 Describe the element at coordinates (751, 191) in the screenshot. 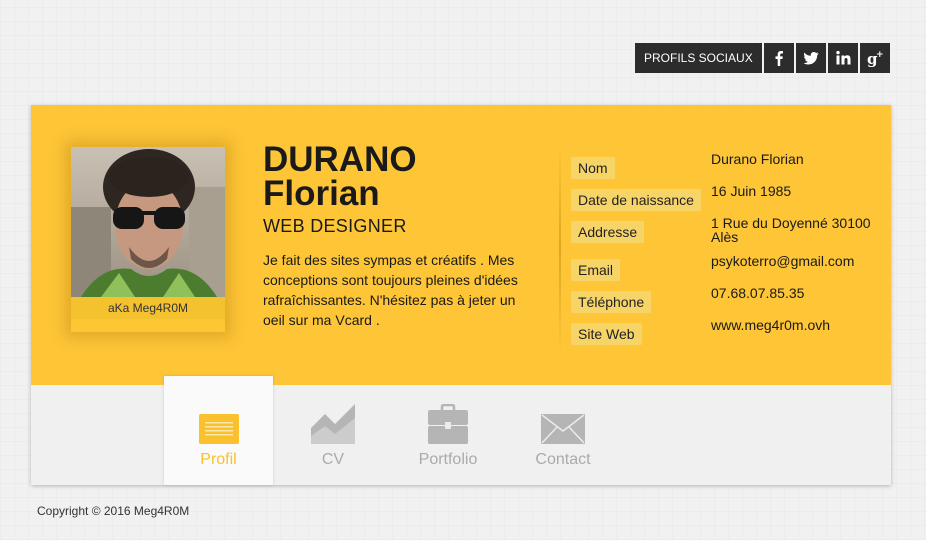

I see `info-value: 16 Juin 1985` at that location.